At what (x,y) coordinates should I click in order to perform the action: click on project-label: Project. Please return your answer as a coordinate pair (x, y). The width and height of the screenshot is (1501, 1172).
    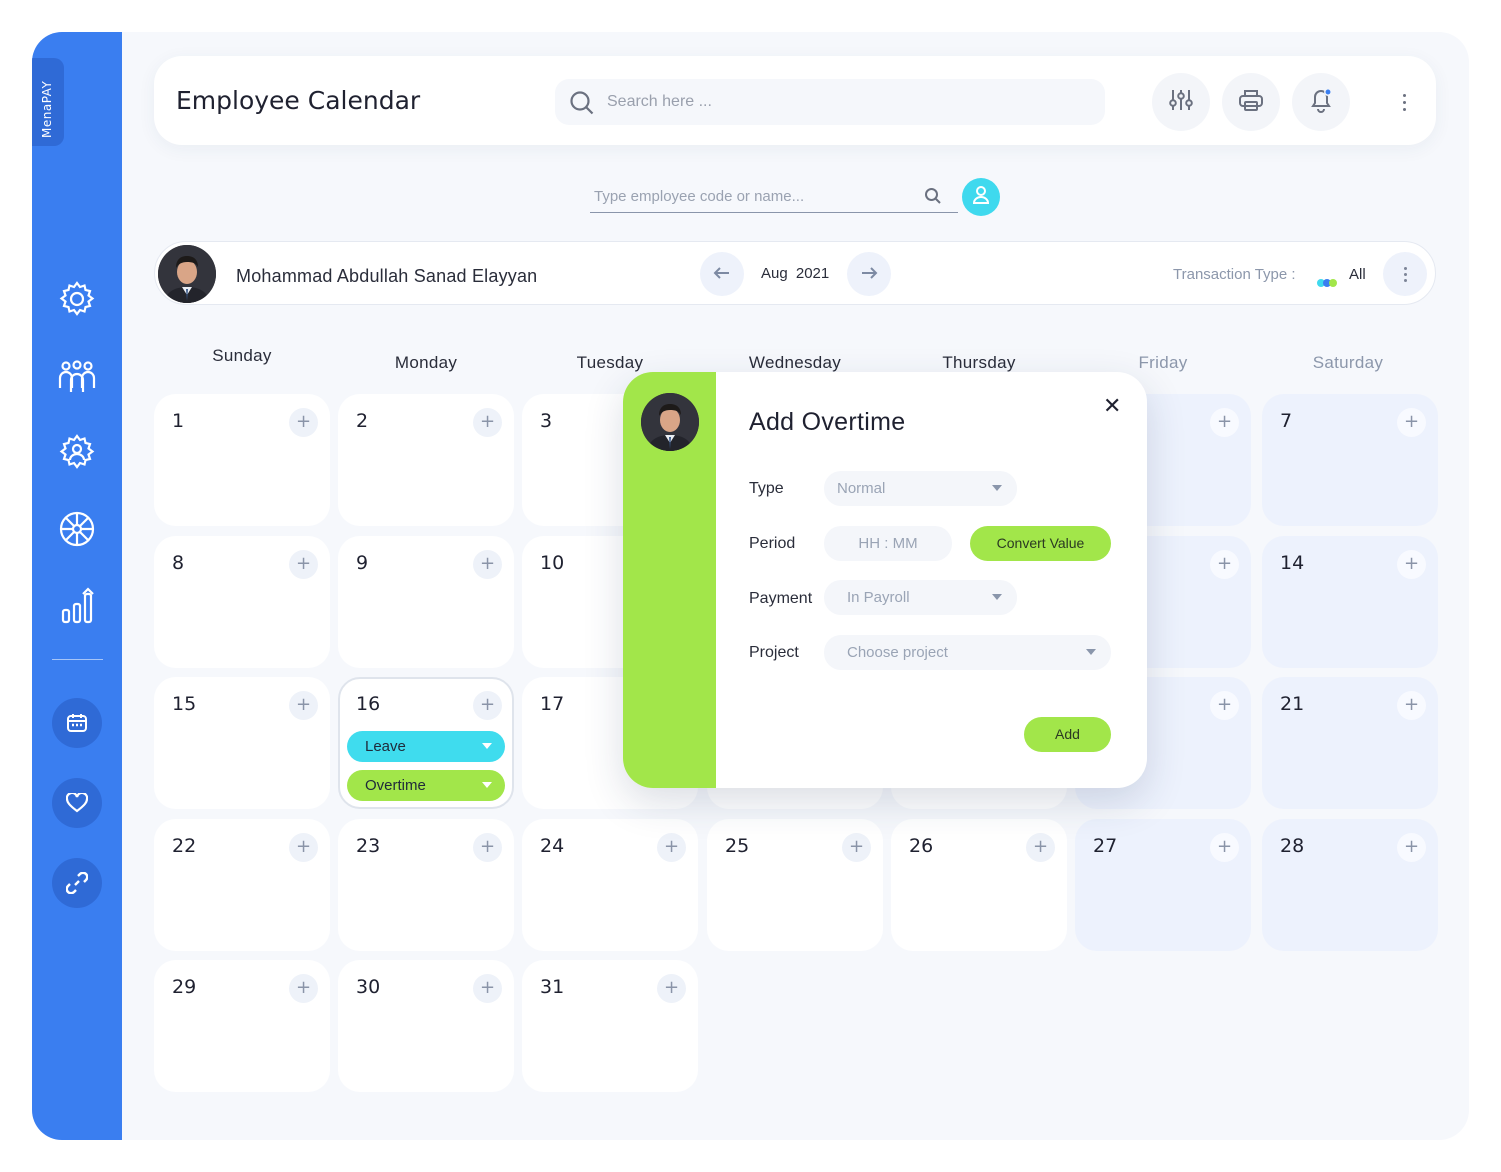
    Looking at the image, I should click on (774, 652).